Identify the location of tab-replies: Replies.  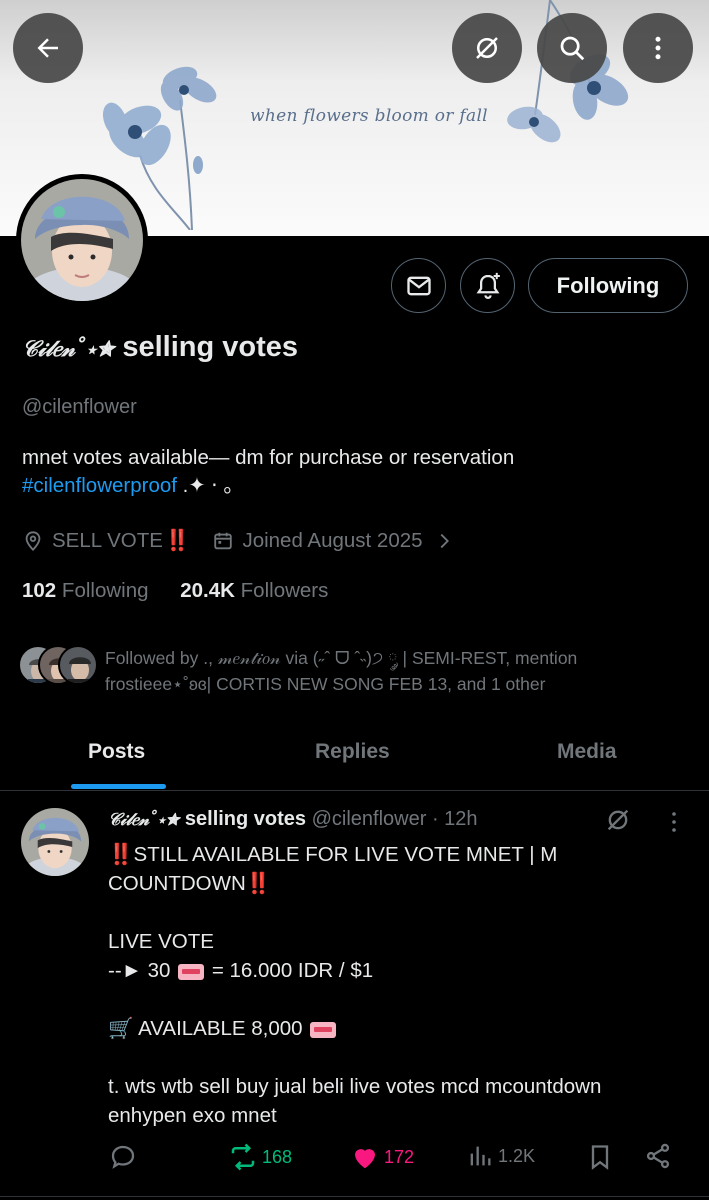
(352, 752).